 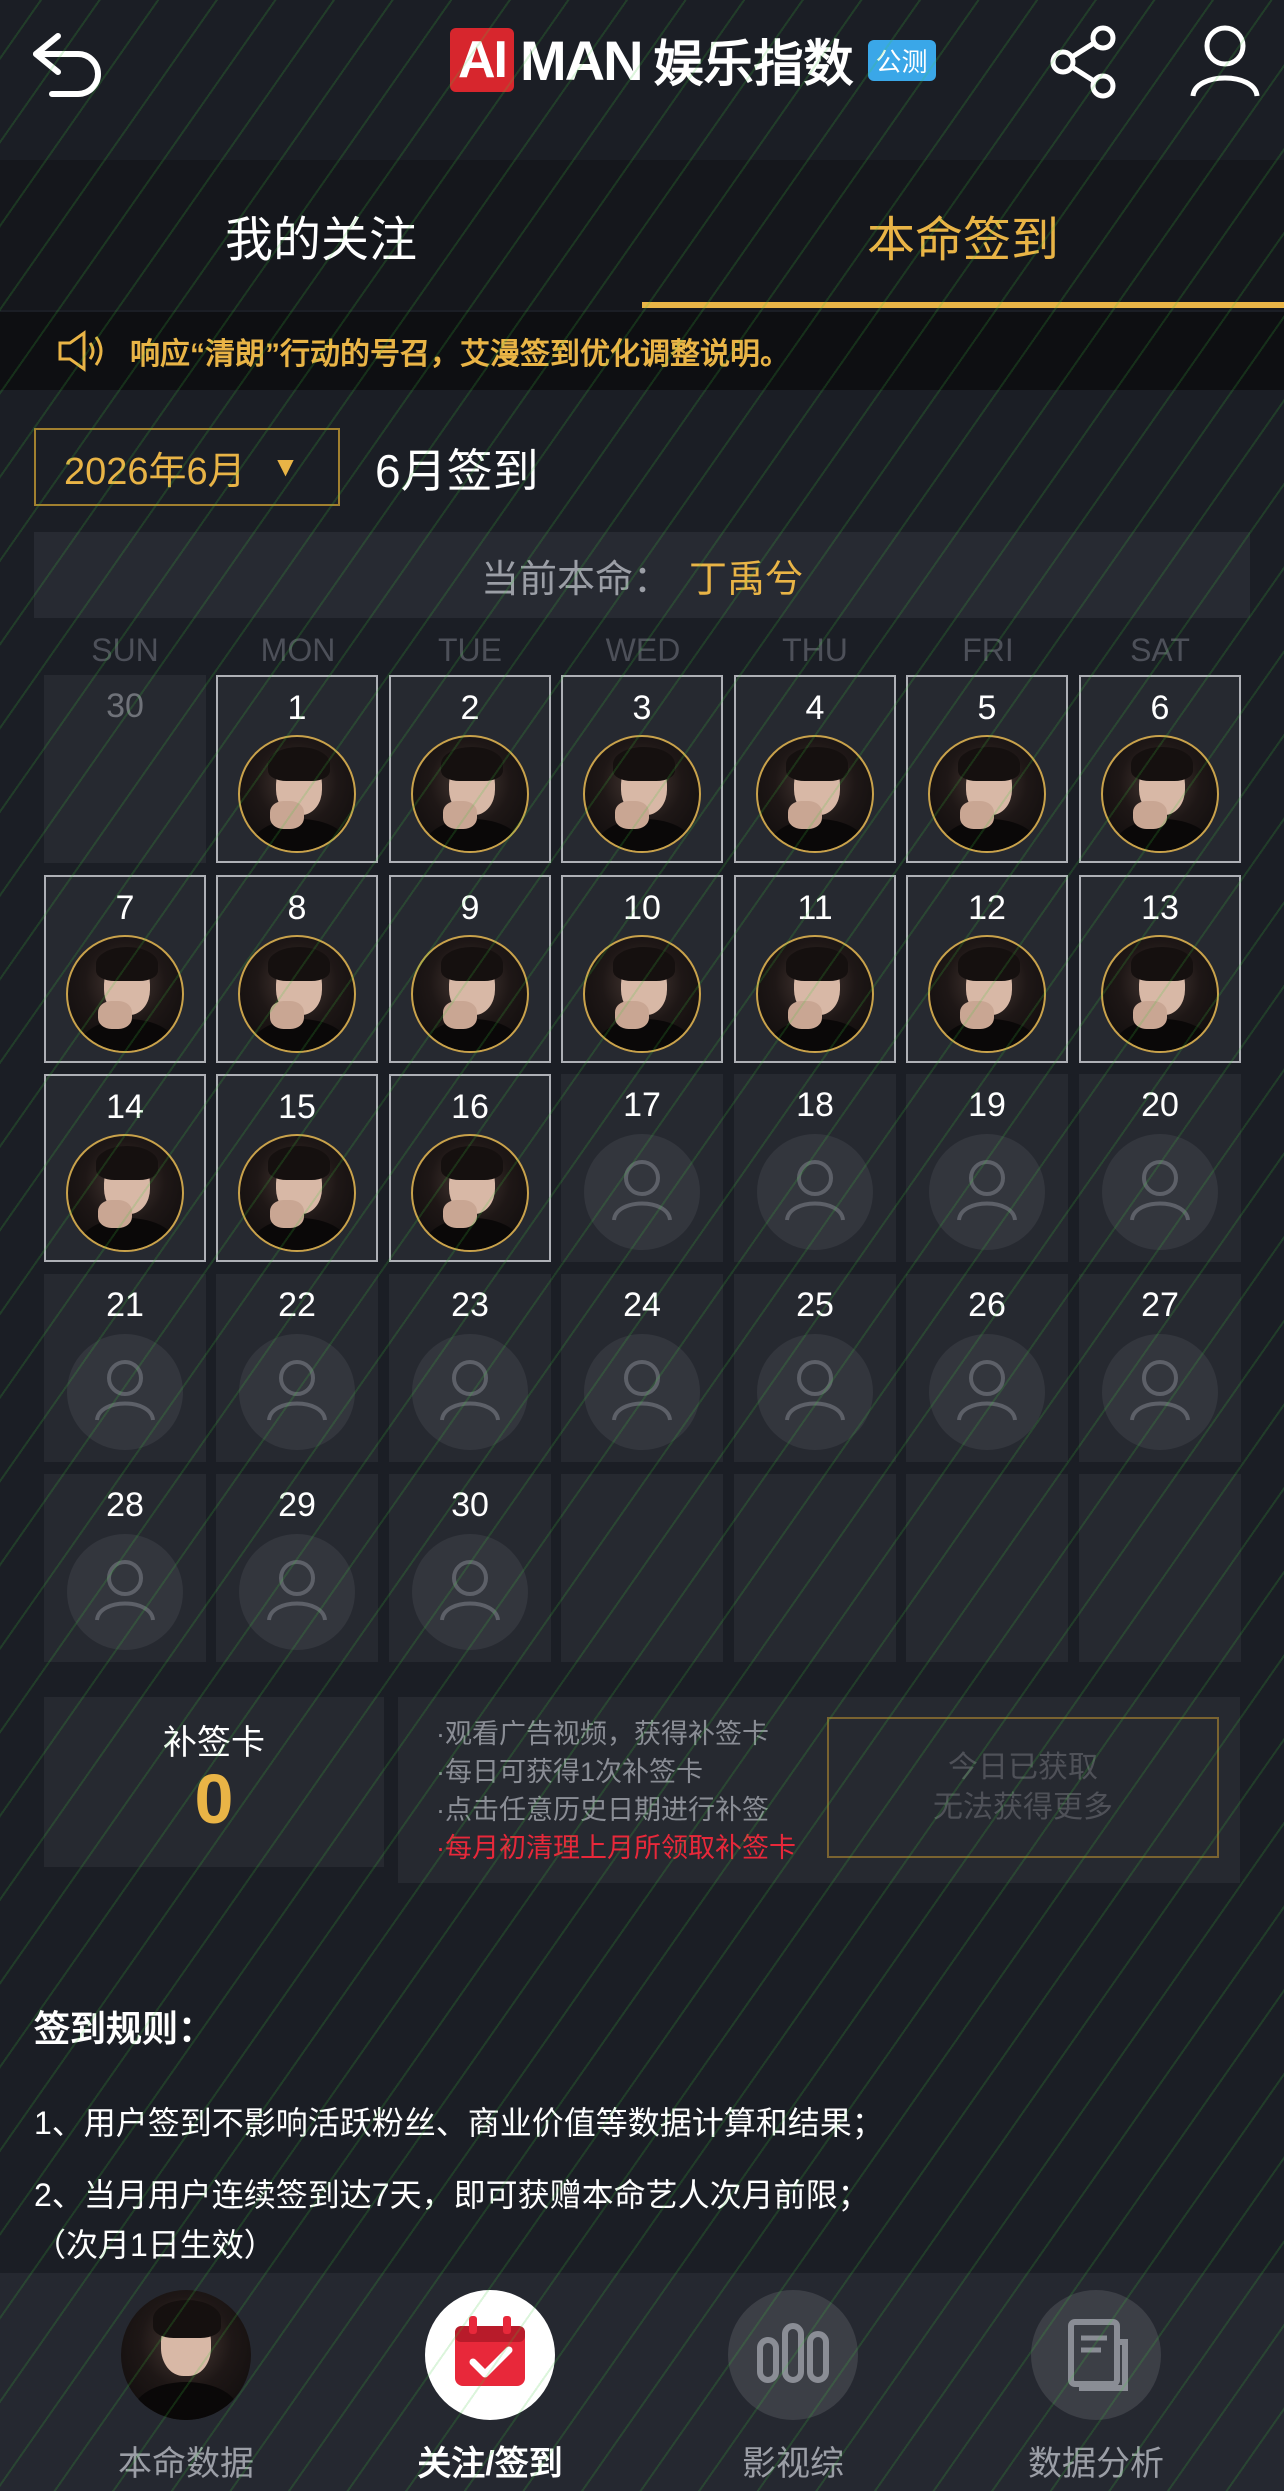 What do you see at coordinates (82, 351) in the screenshot?
I see `speaker-icon` at bounding box center [82, 351].